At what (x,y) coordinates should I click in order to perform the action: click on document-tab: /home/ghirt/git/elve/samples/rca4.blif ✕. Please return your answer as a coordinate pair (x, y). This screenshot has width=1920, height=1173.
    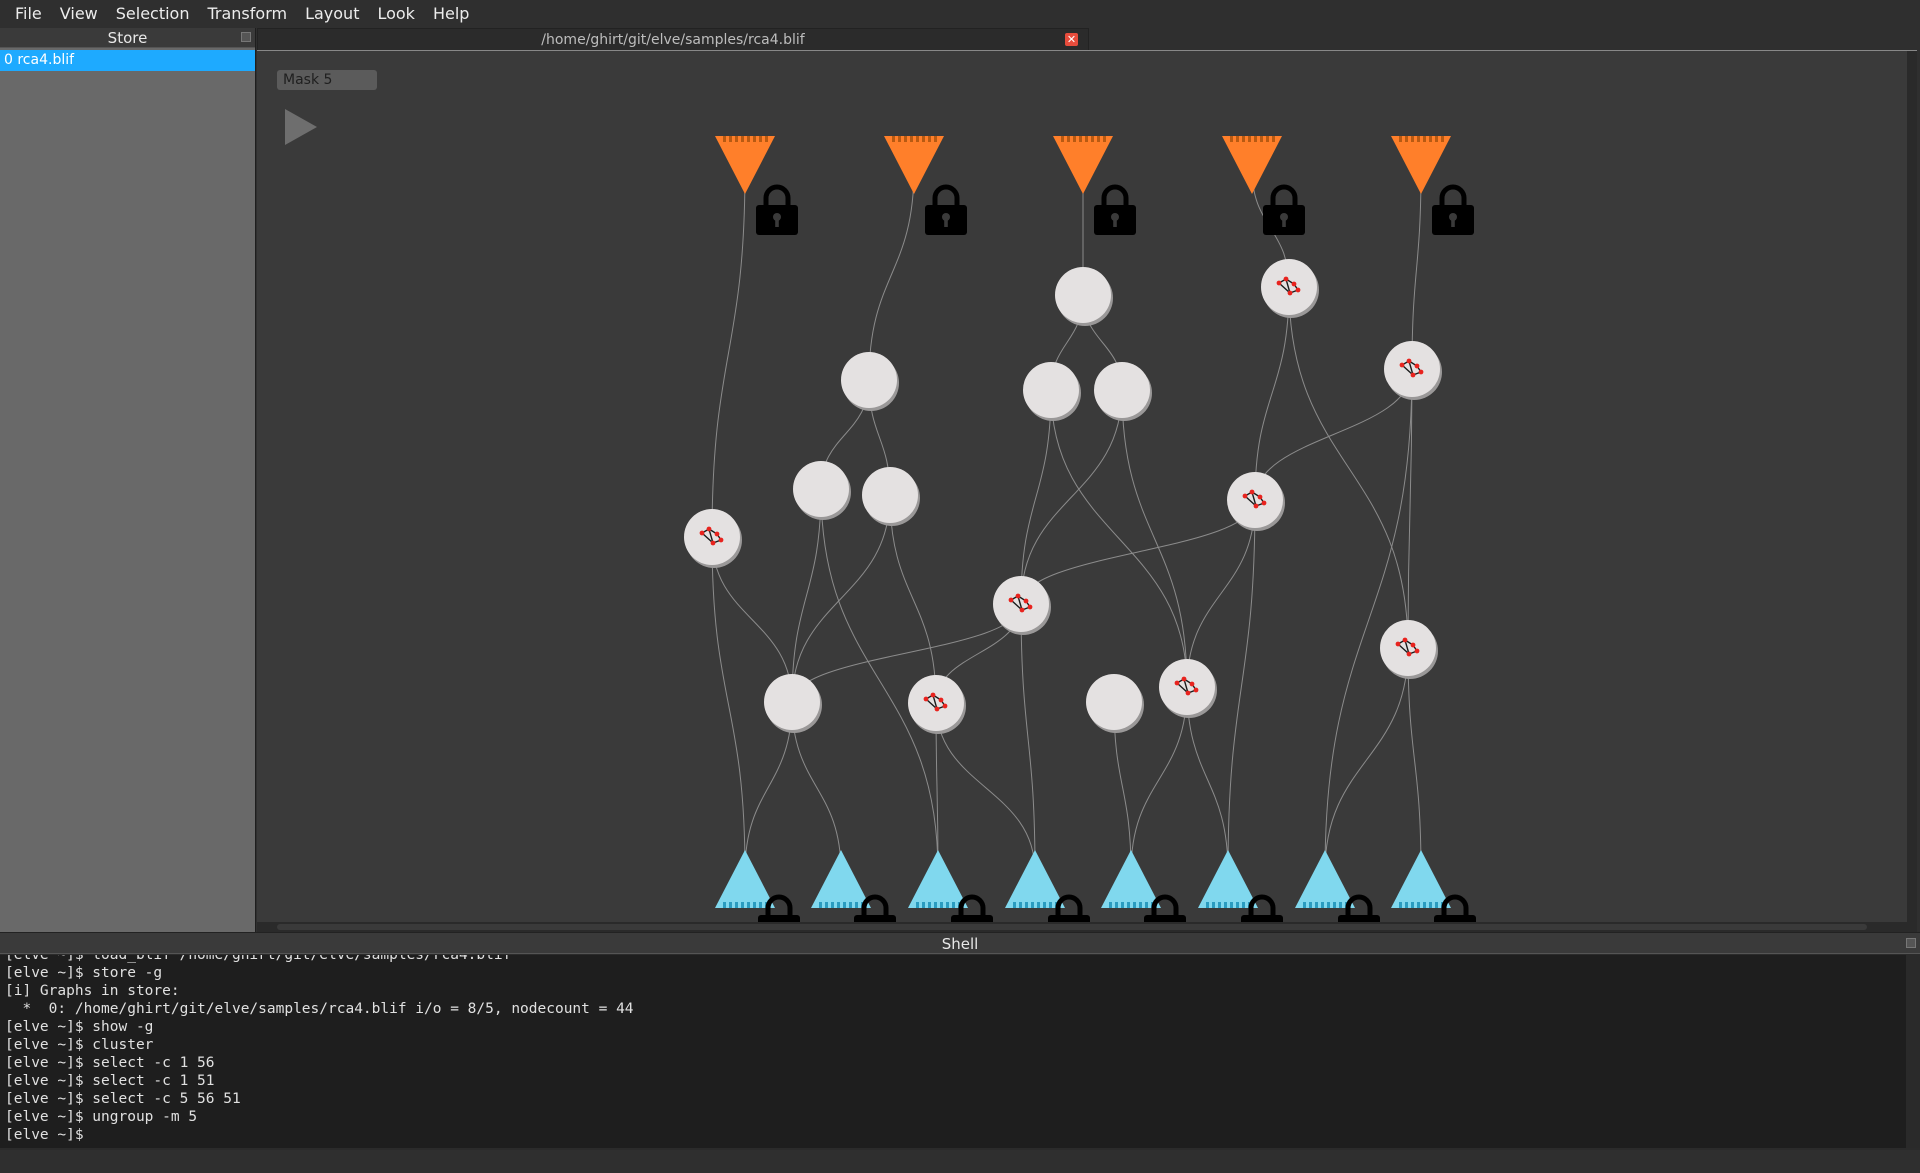
    Looking at the image, I should click on (673, 39).